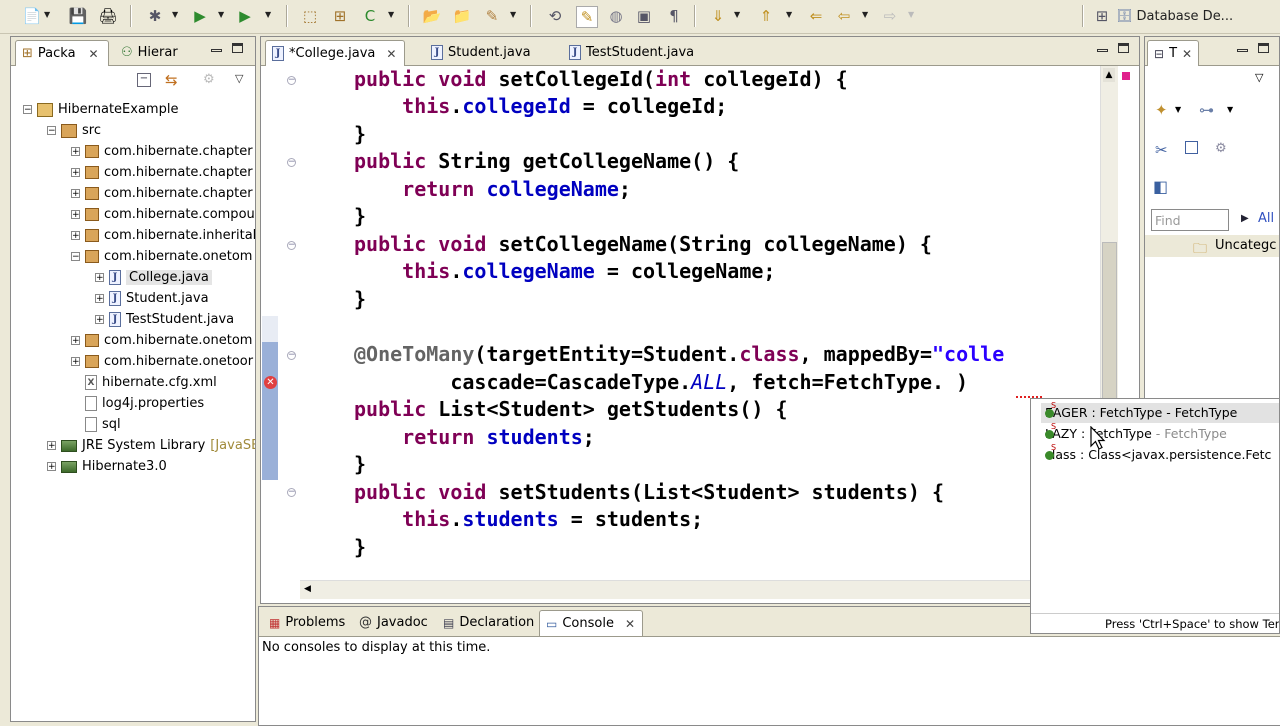 The image size is (1280, 726). Describe the element at coordinates (718, 16) in the screenshot. I see `next-annotation-icon: ⇓` at that location.